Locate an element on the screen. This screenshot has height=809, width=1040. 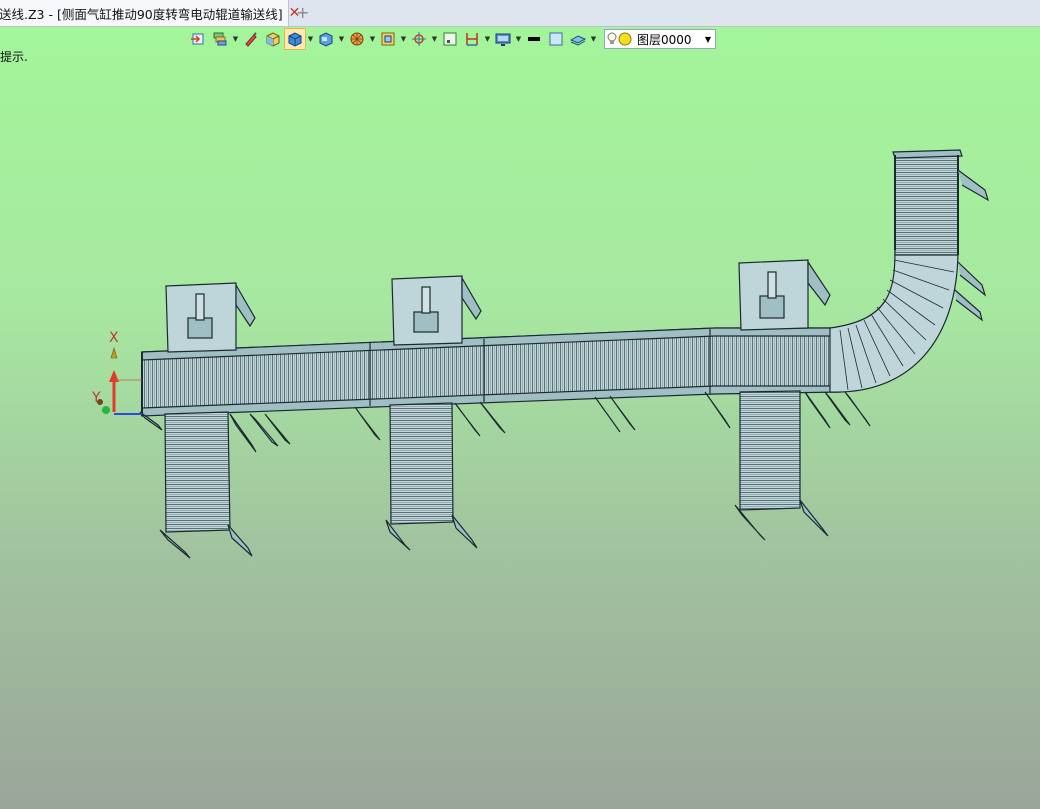
x-axis-label: X is located at coordinates (114, 338).